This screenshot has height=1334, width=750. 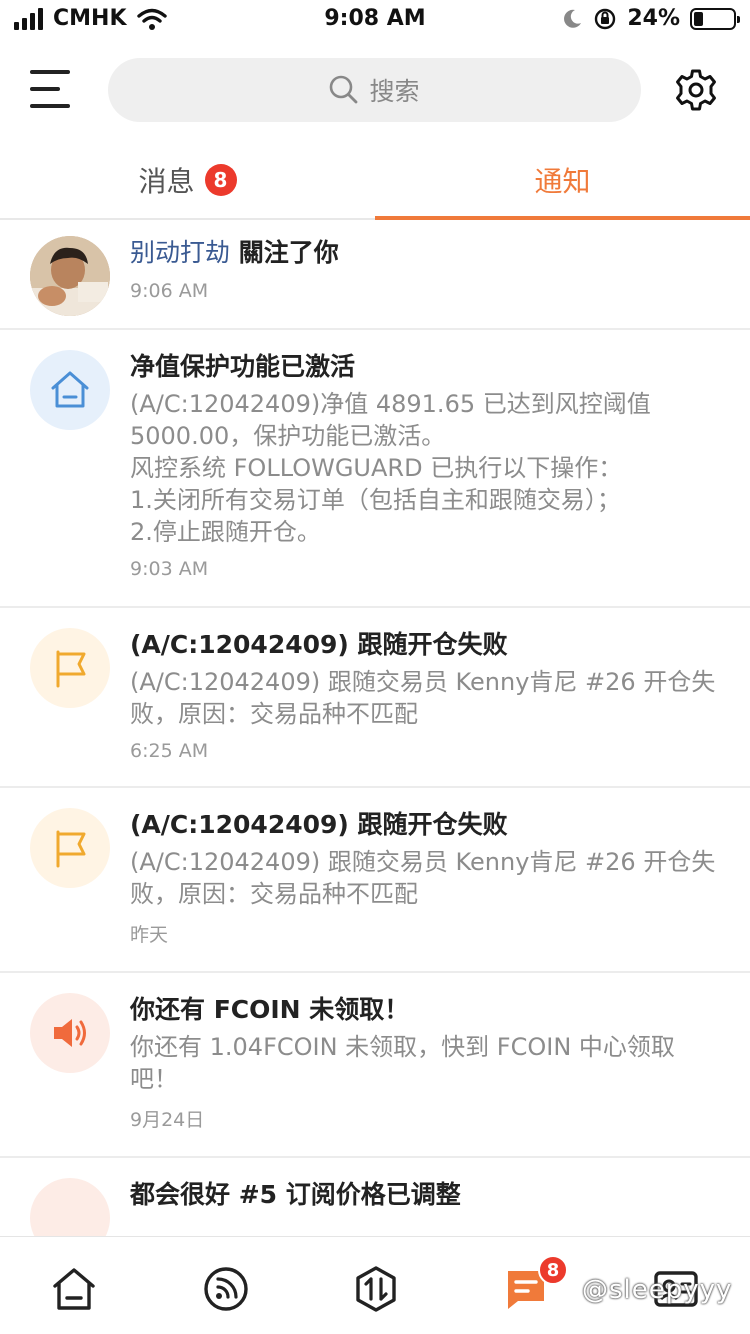 I want to click on messages-badge: 8, so click(x=553, y=1270).